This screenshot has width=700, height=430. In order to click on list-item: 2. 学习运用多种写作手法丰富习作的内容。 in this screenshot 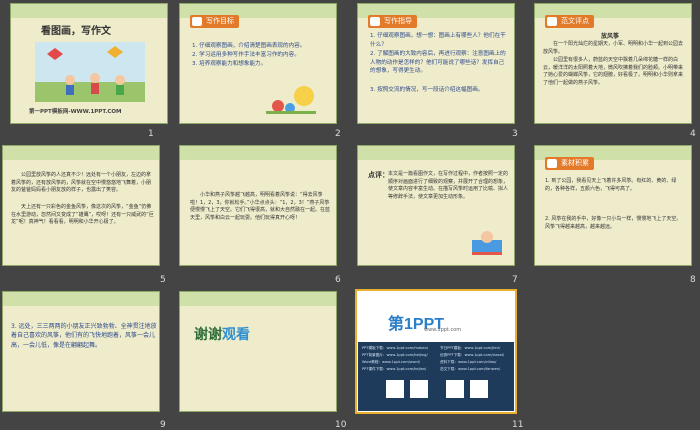, I will do `click(246, 55)`.